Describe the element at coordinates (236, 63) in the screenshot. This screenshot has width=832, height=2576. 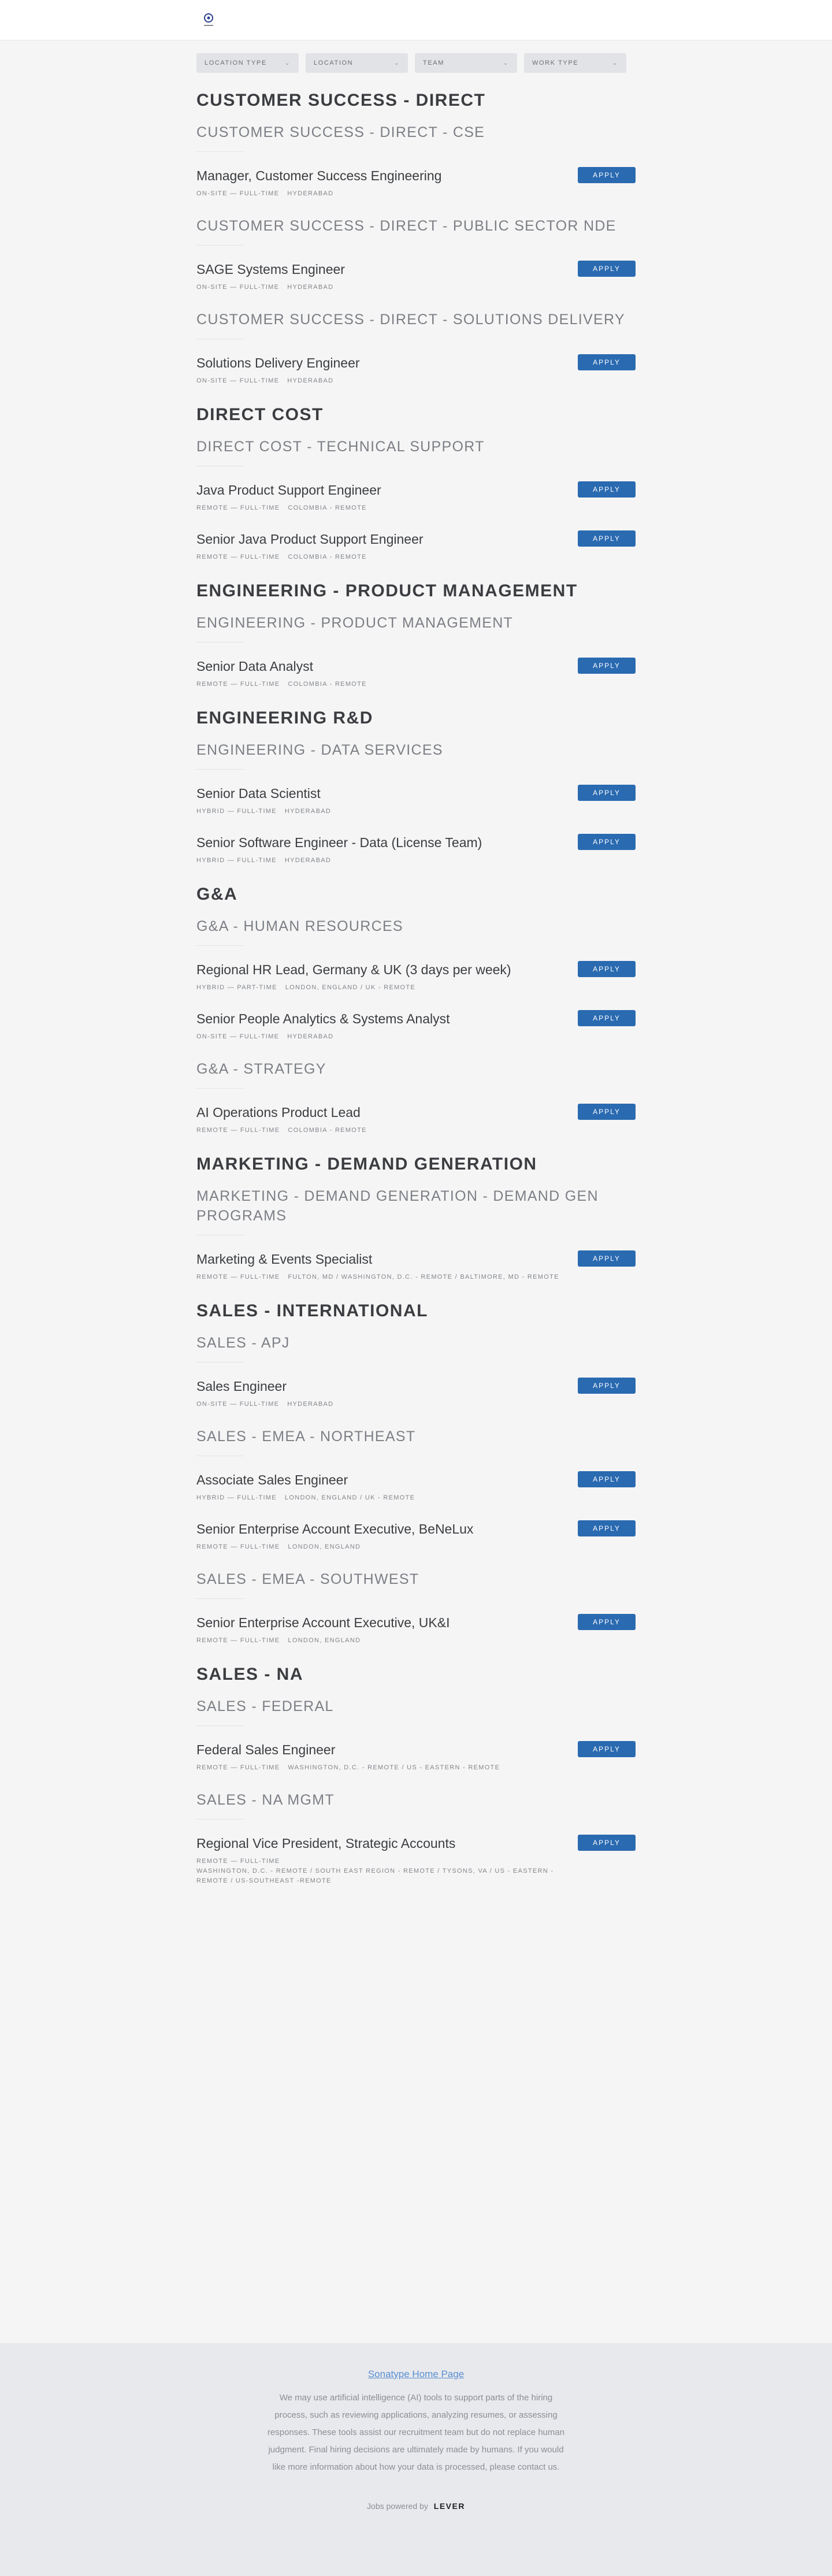
I see `filter-label: LOCATION TYPE` at that location.